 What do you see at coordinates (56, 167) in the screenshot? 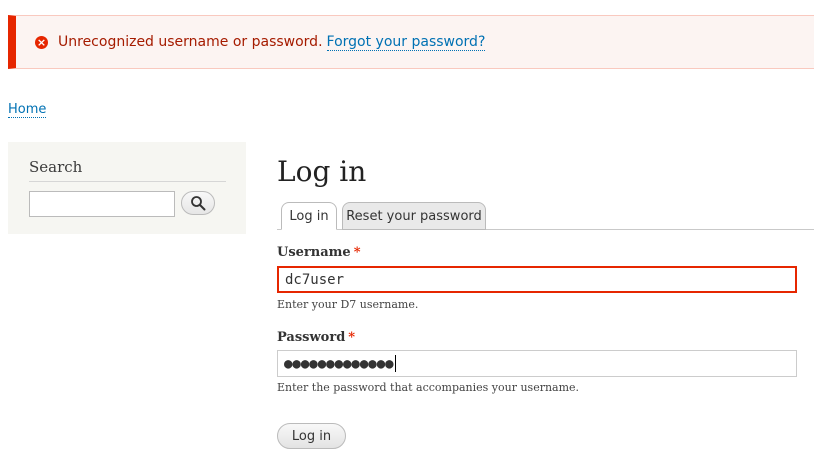
I see `search-block-title: Search` at bounding box center [56, 167].